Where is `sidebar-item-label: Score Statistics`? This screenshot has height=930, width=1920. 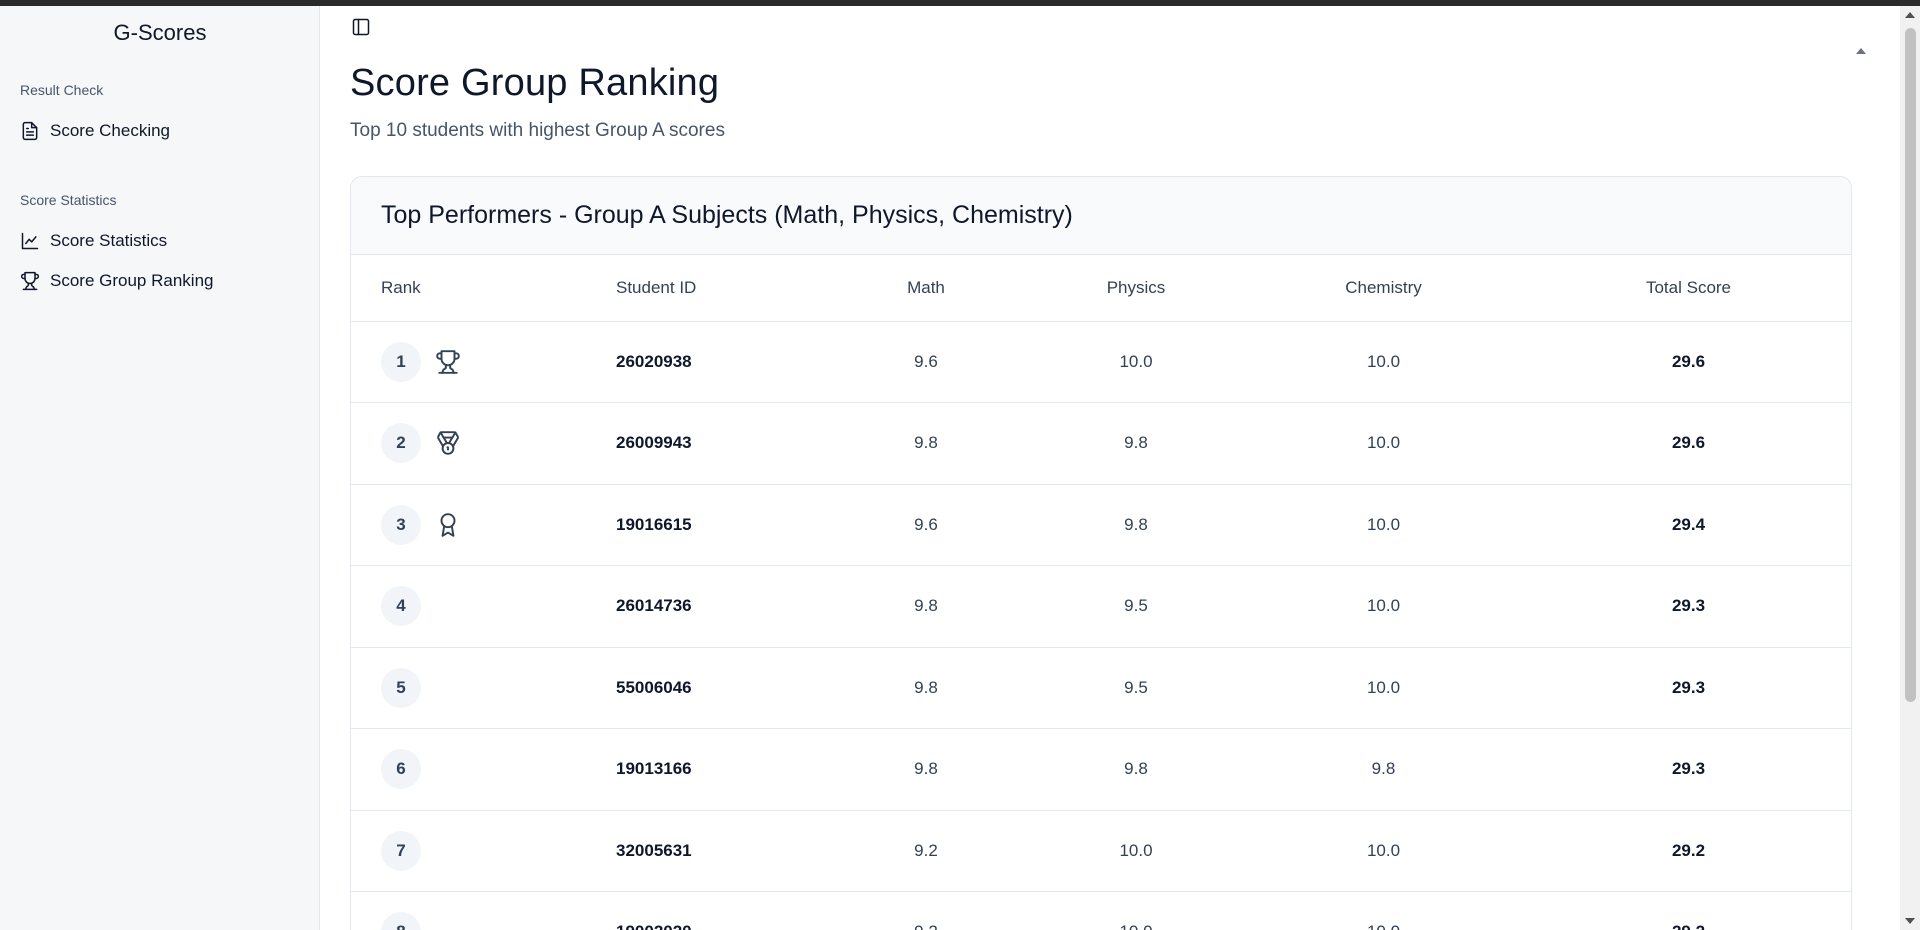
sidebar-item-label: Score Statistics is located at coordinates (109, 240).